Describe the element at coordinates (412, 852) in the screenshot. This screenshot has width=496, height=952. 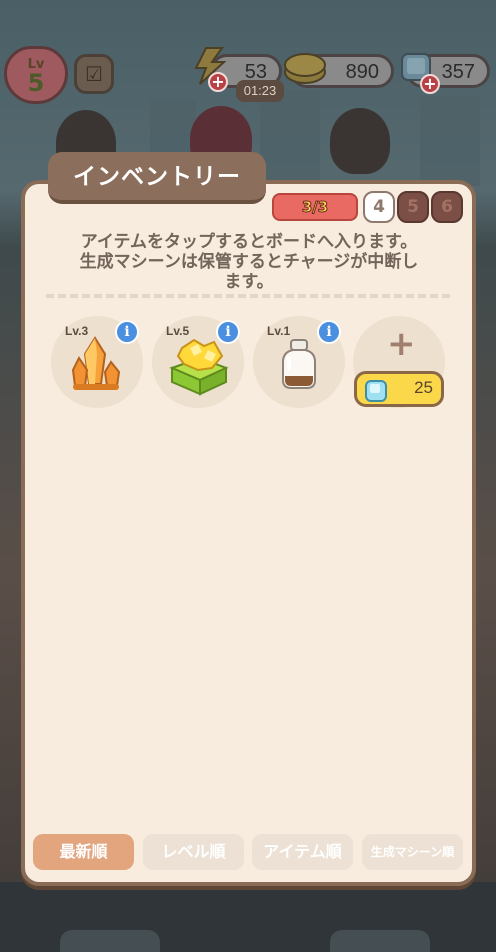
I see `sort-generator-button: 生成マシーン順` at that location.